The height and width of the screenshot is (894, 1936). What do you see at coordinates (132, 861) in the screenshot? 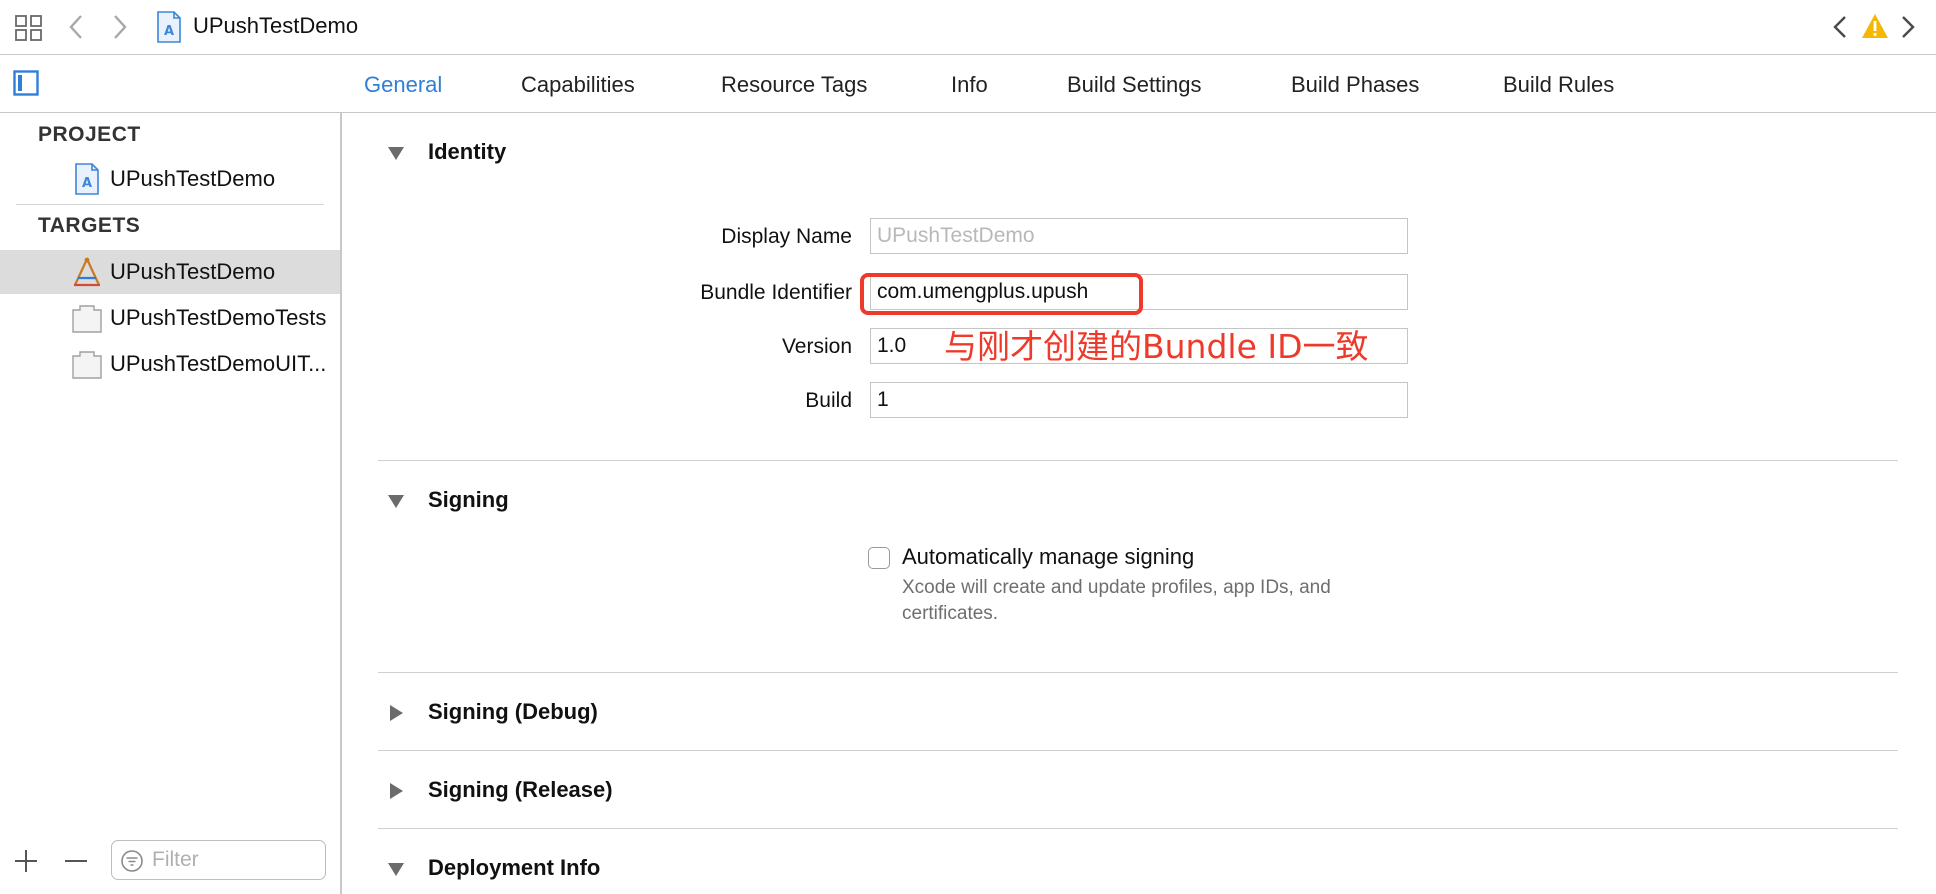
I see `filter-icon` at bounding box center [132, 861].